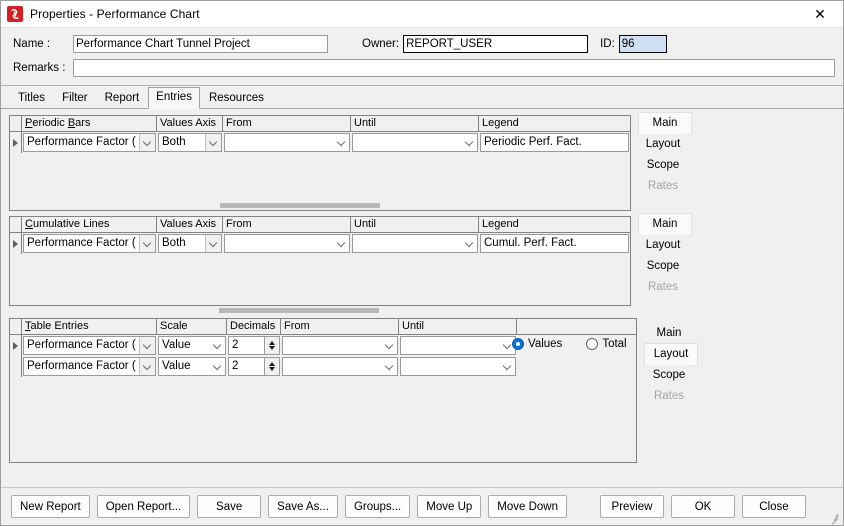 Image resolution: width=844 pixels, height=526 pixels. Describe the element at coordinates (703, 506) in the screenshot. I see `ok-button: OK` at that location.